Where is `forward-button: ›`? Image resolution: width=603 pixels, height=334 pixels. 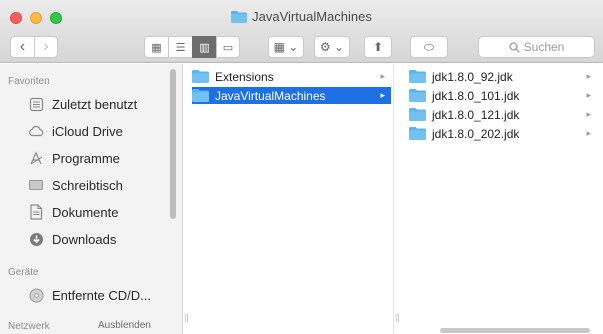
forward-button: › is located at coordinates (46, 47).